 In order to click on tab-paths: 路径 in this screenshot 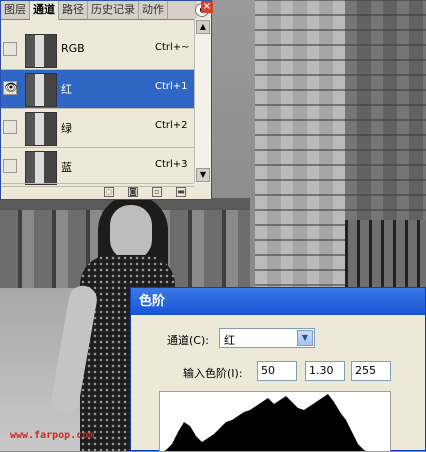, I will do `click(73, 10)`.